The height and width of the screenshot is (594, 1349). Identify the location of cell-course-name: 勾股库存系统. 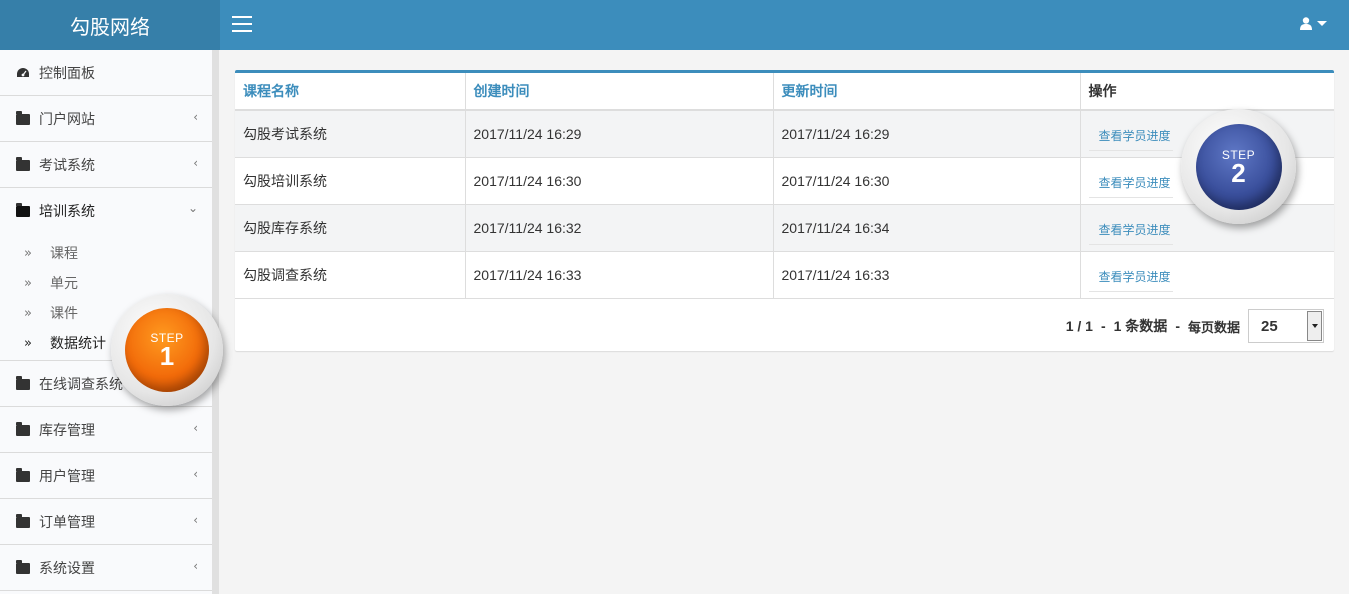
(350, 228).